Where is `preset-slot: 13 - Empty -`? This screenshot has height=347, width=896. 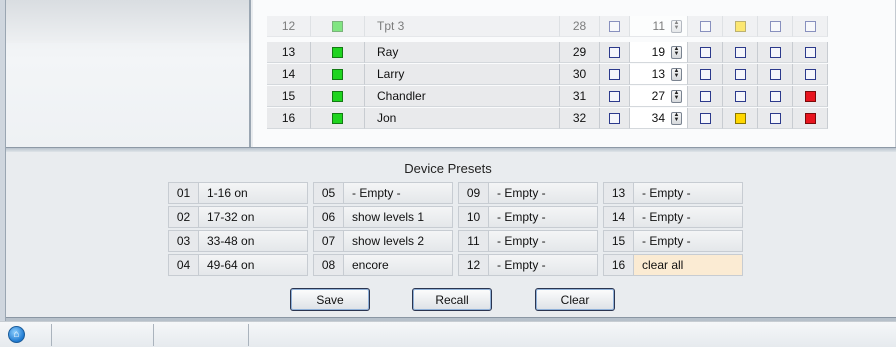 preset-slot: 13 - Empty - is located at coordinates (673, 193).